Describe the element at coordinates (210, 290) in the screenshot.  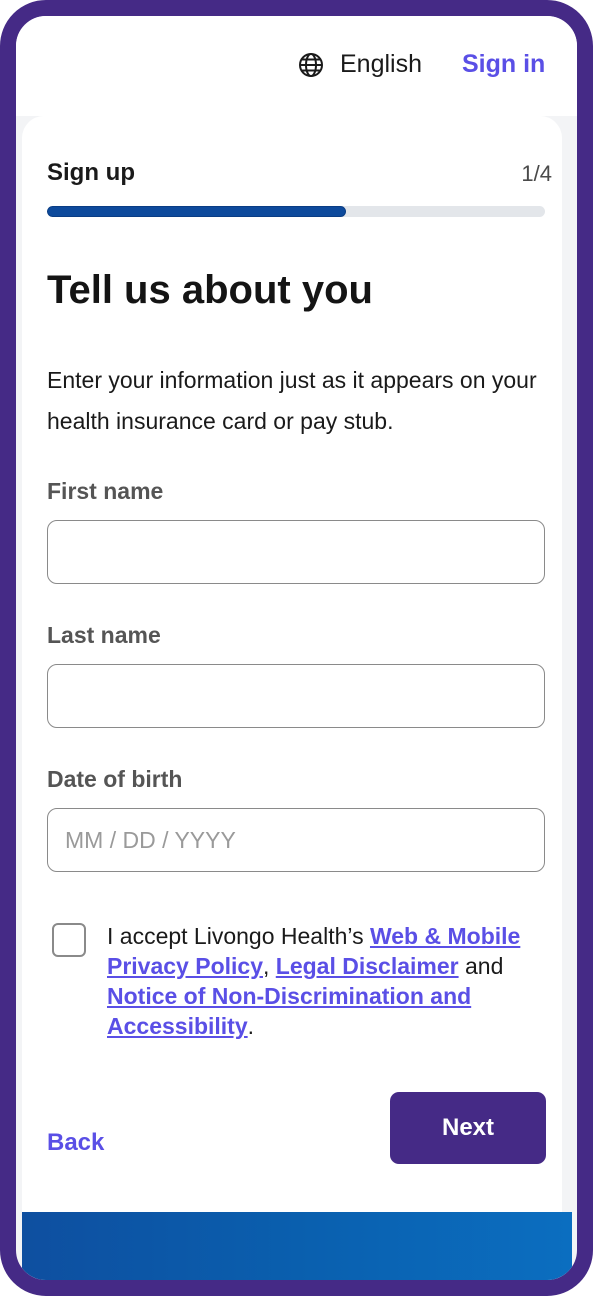
I see `page-title: Tell us about you` at that location.